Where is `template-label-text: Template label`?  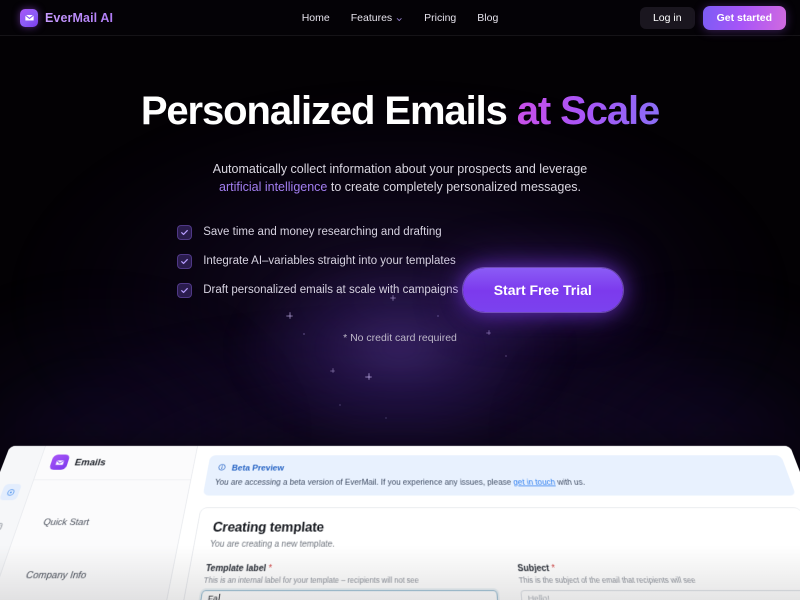
template-label-text: Template label is located at coordinates (236, 568).